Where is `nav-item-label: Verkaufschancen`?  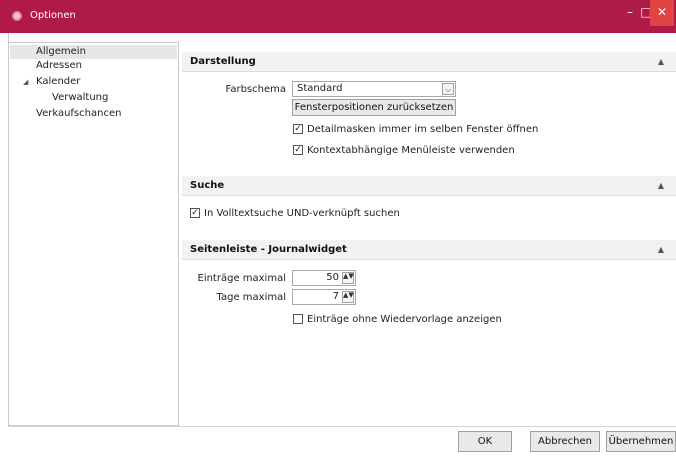
nav-item-label: Verkaufschancen is located at coordinates (79, 113).